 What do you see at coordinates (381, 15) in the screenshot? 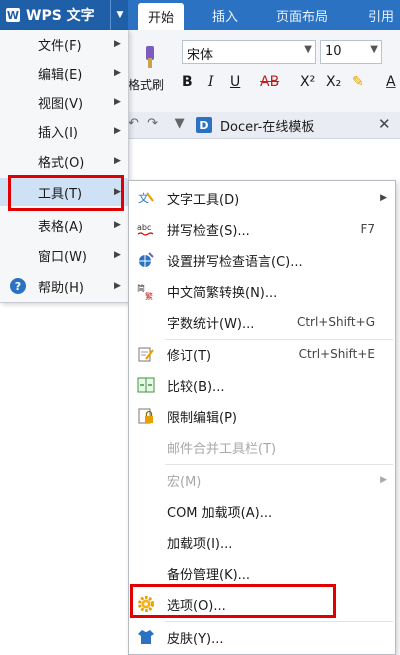
I see `tab-references: 引用` at bounding box center [381, 15].